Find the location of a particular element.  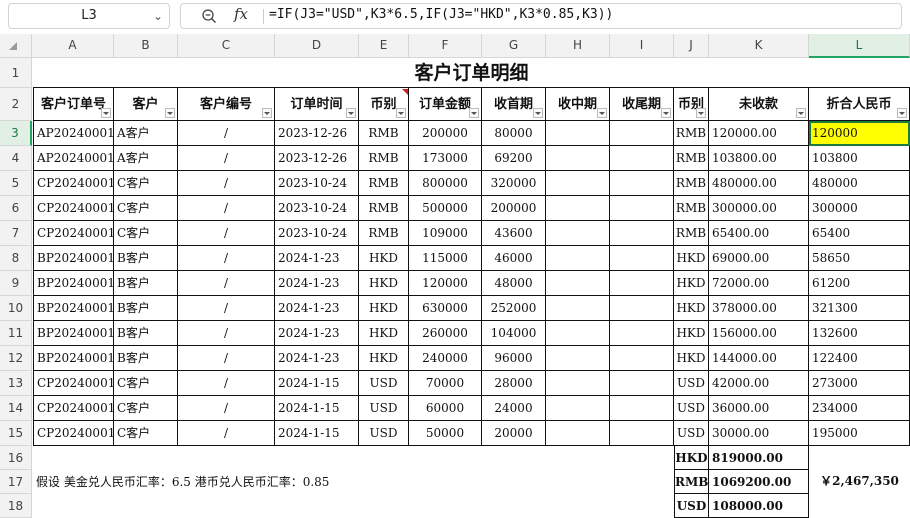

column-header-h: H is located at coordinates (578, 46).